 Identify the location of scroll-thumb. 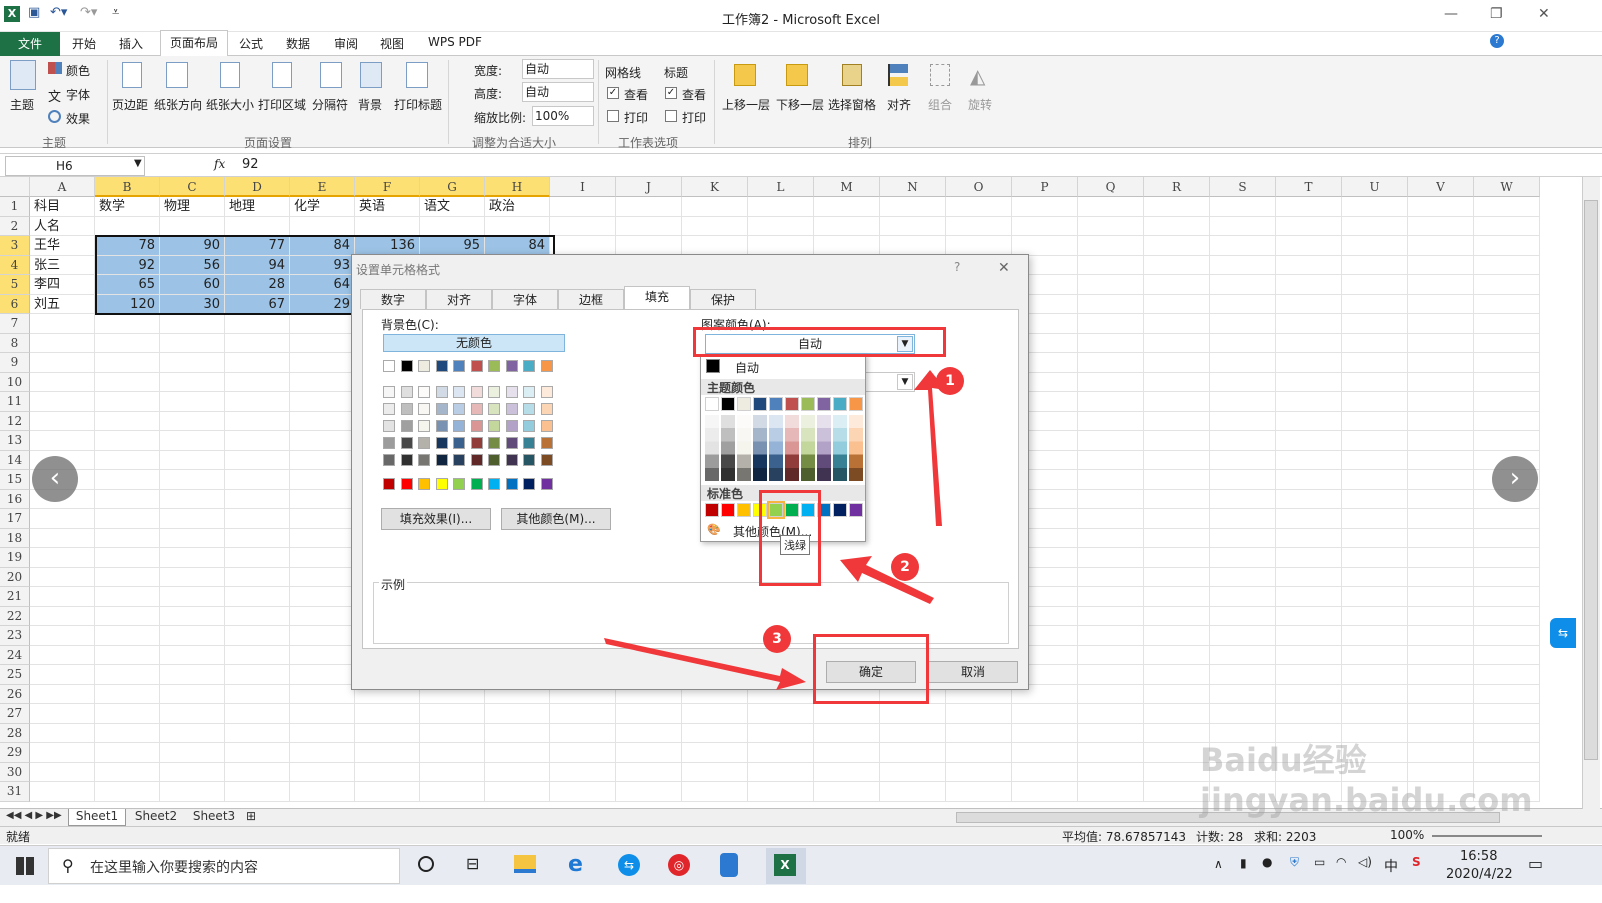
(1591, 480).